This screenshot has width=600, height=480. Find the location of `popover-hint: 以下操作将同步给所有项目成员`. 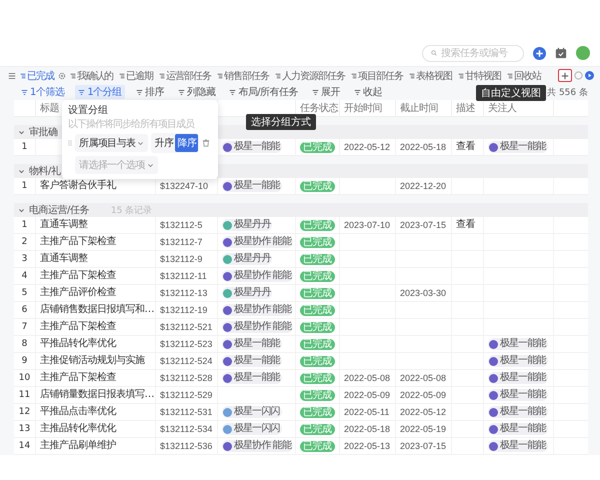

popover-hint: 以下操作将同步给所有项目成员 is located at coordinates (131, 124).